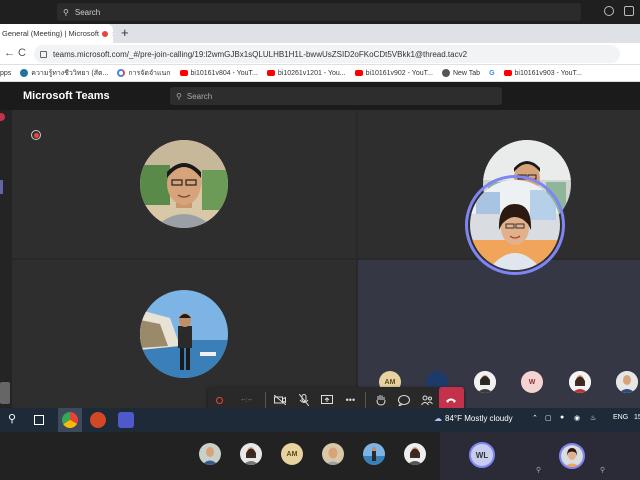 This screenshot has width=640, height=480. Describe the element at coordinates (572, 456) in the screenshot. I see `bottom-active-speaker` at that location.